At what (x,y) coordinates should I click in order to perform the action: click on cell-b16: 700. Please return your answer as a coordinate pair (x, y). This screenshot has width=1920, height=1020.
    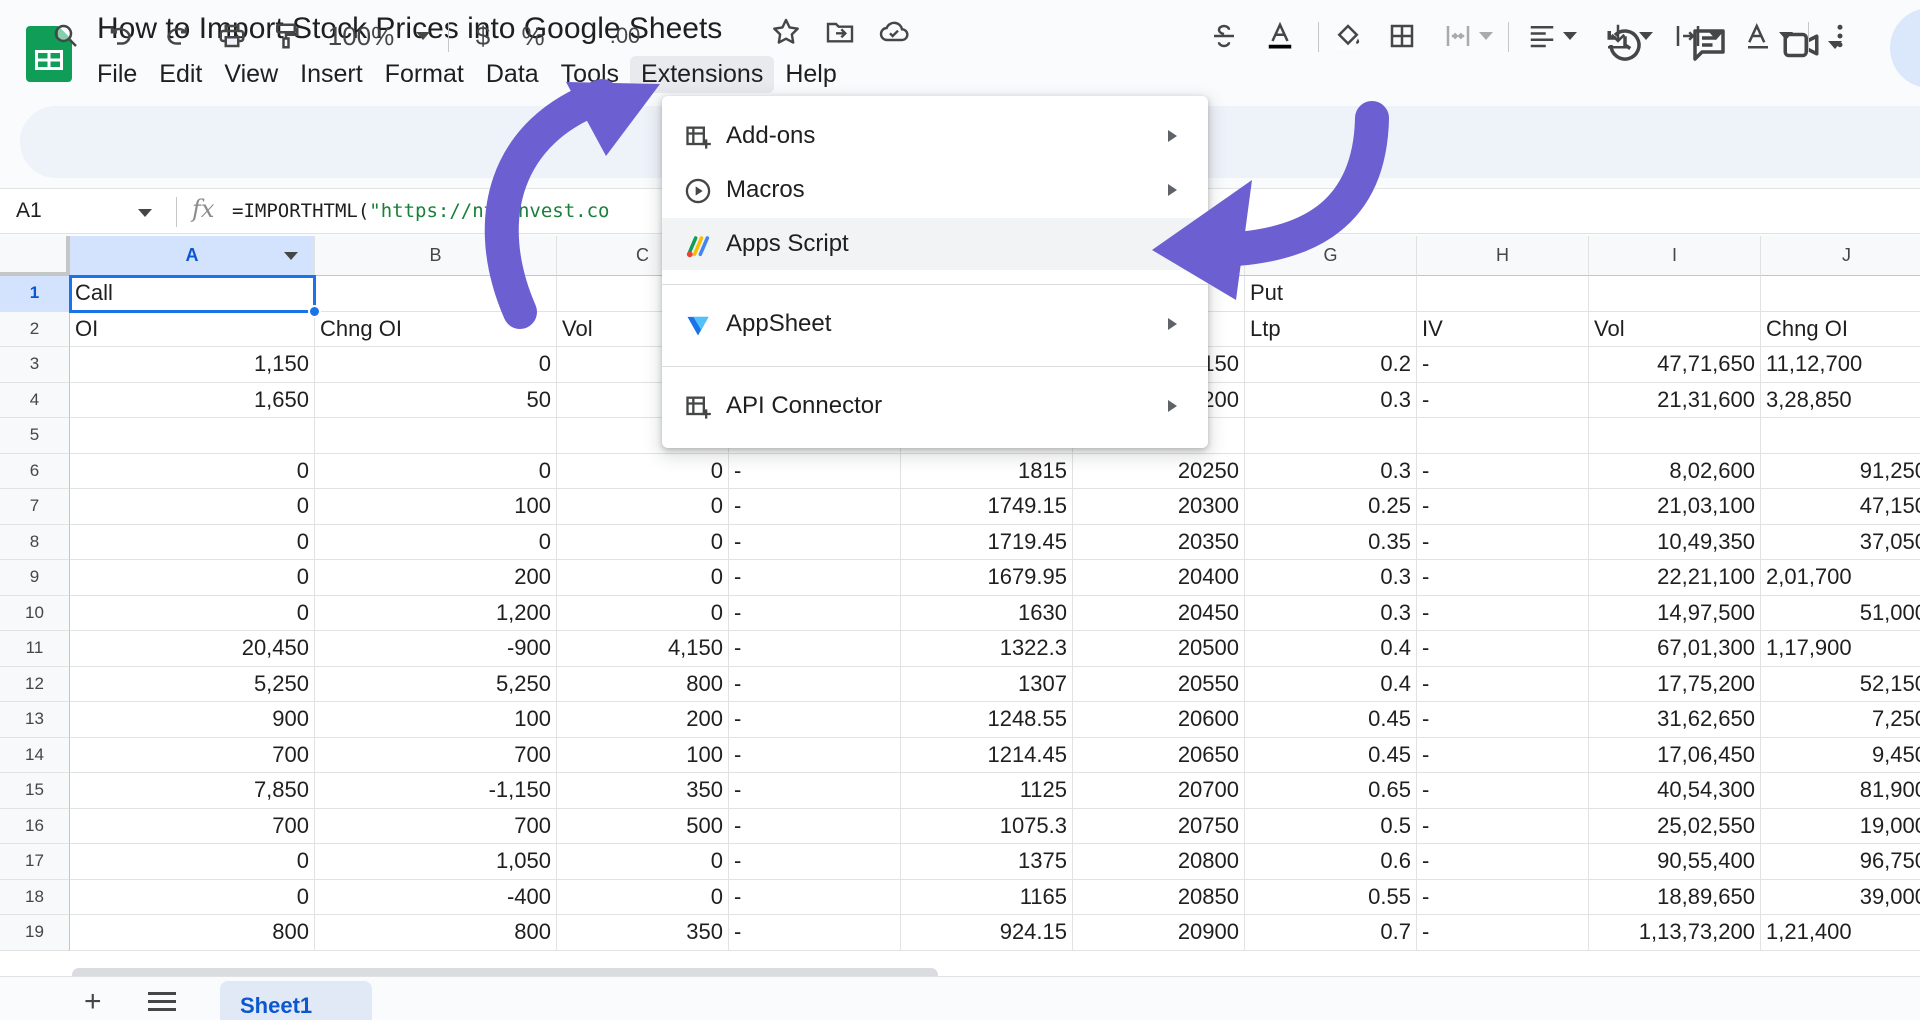
    Looking at the image, I should click on (436, 826).